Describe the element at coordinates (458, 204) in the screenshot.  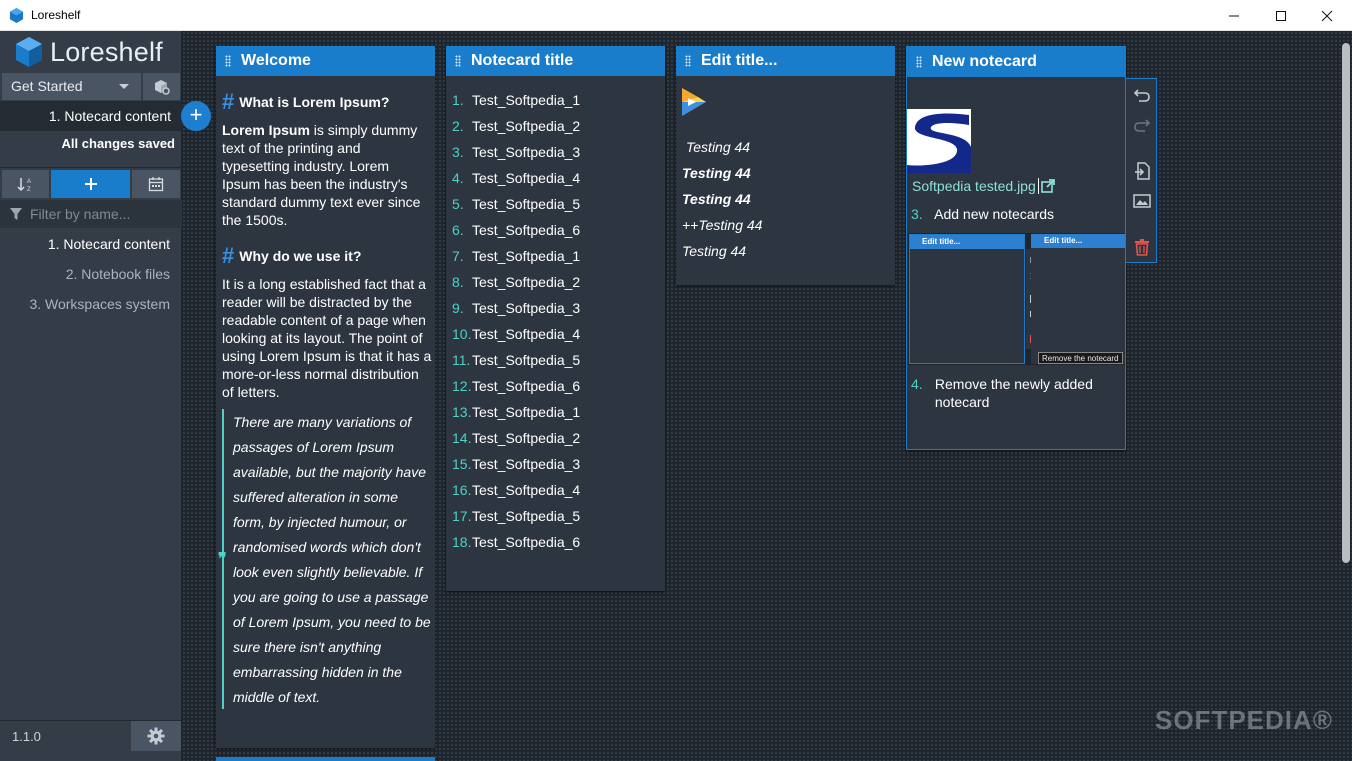
I see `list-number: 5.` at that location.